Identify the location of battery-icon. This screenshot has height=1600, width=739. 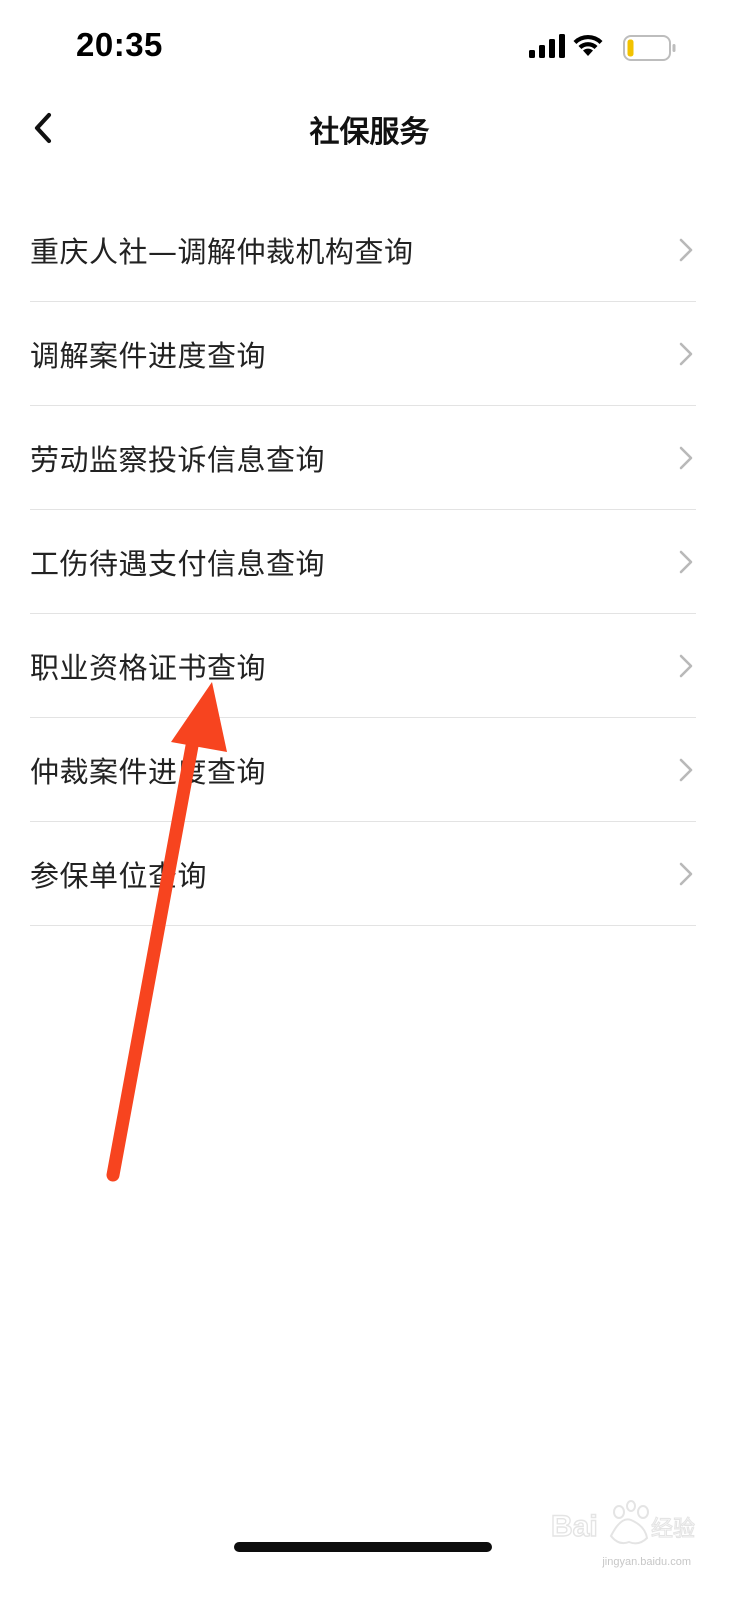
(649, 48).